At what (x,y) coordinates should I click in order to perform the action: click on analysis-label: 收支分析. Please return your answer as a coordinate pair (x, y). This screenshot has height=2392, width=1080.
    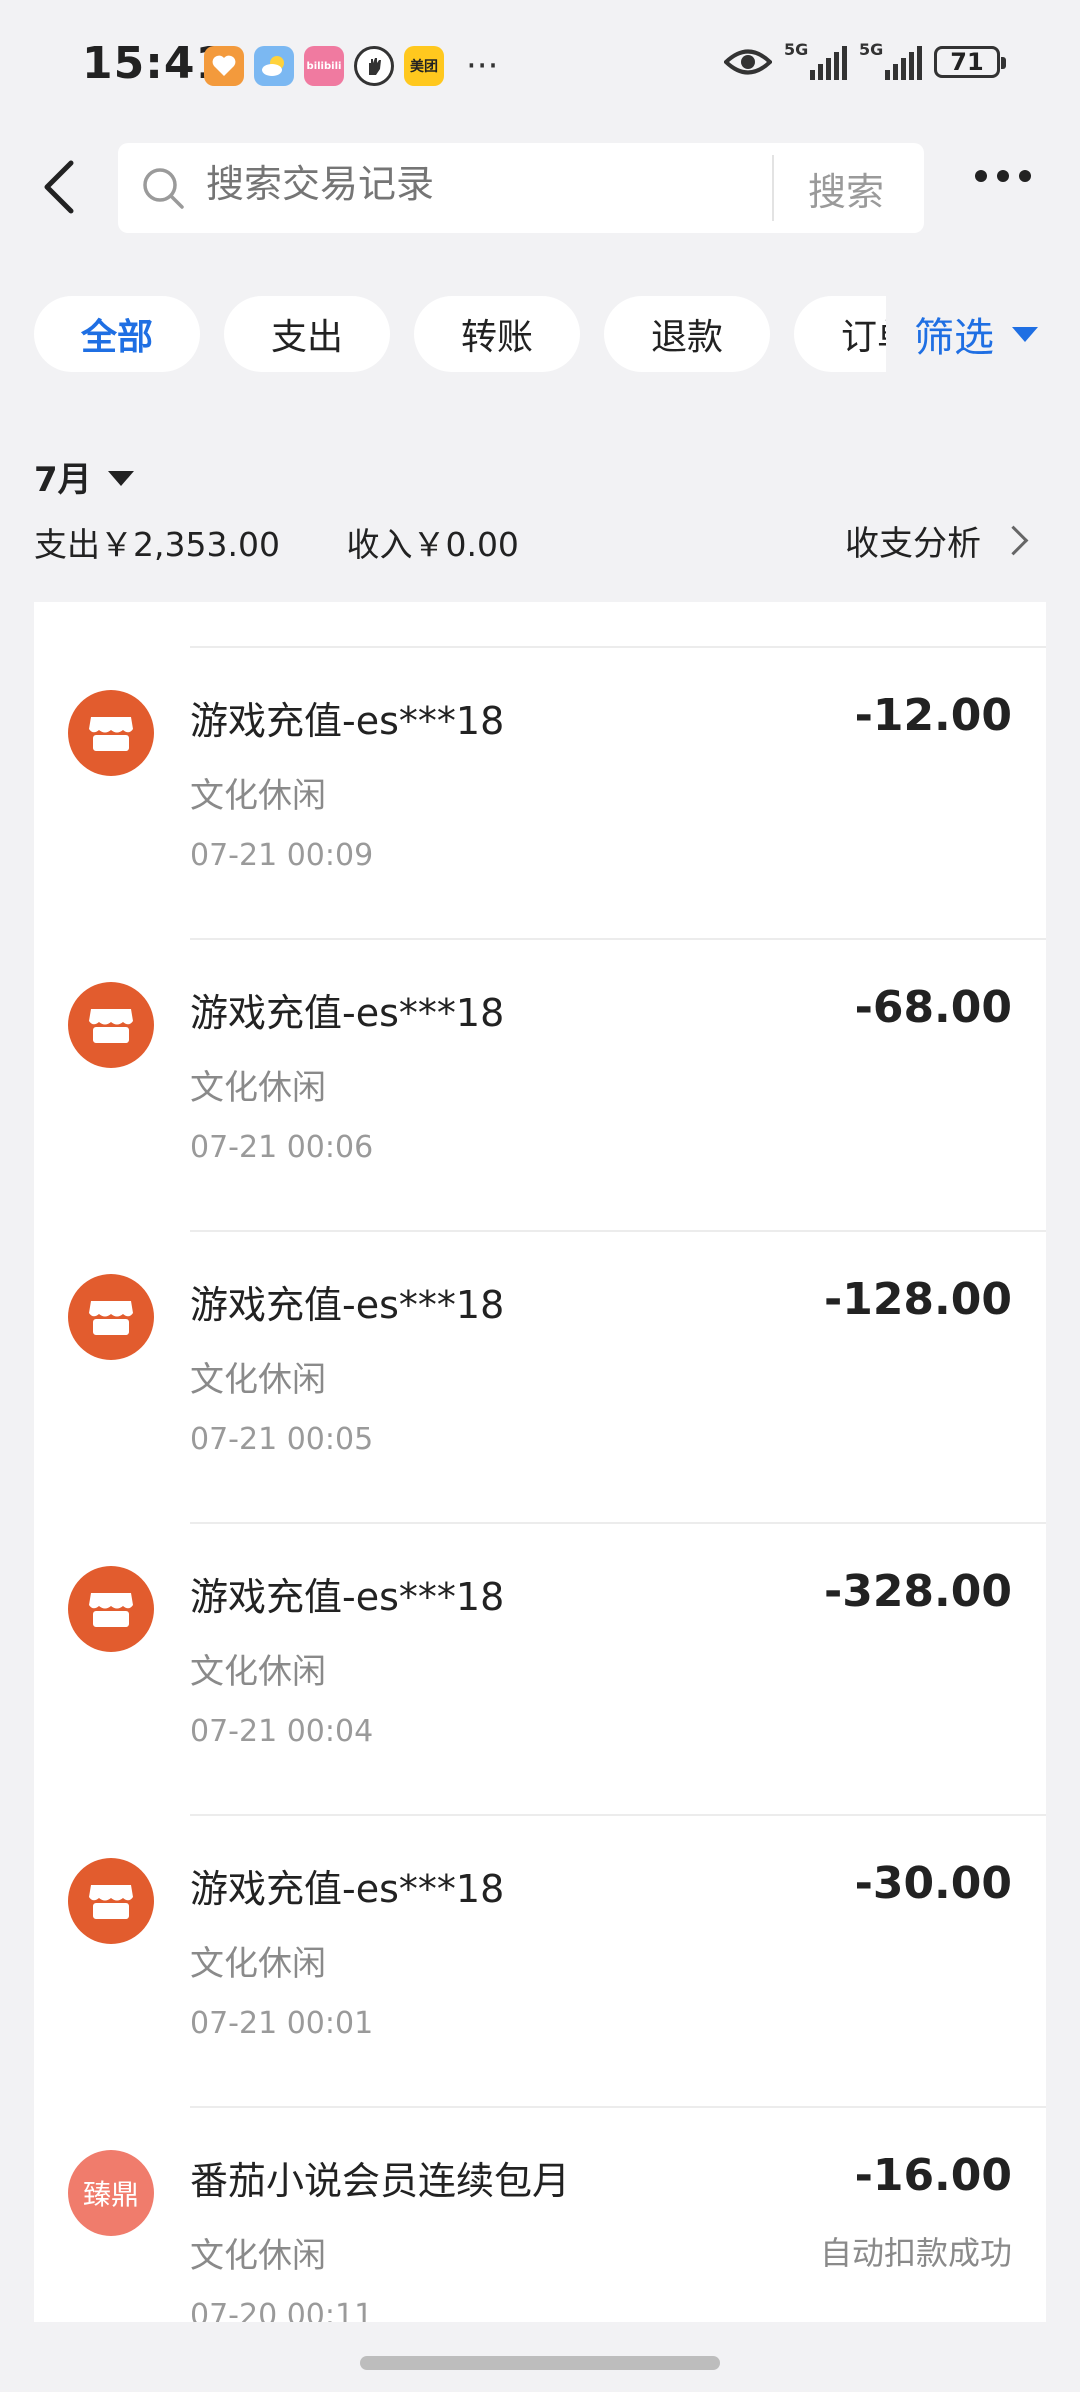
    Looking at the image, I should click on (913, 544).